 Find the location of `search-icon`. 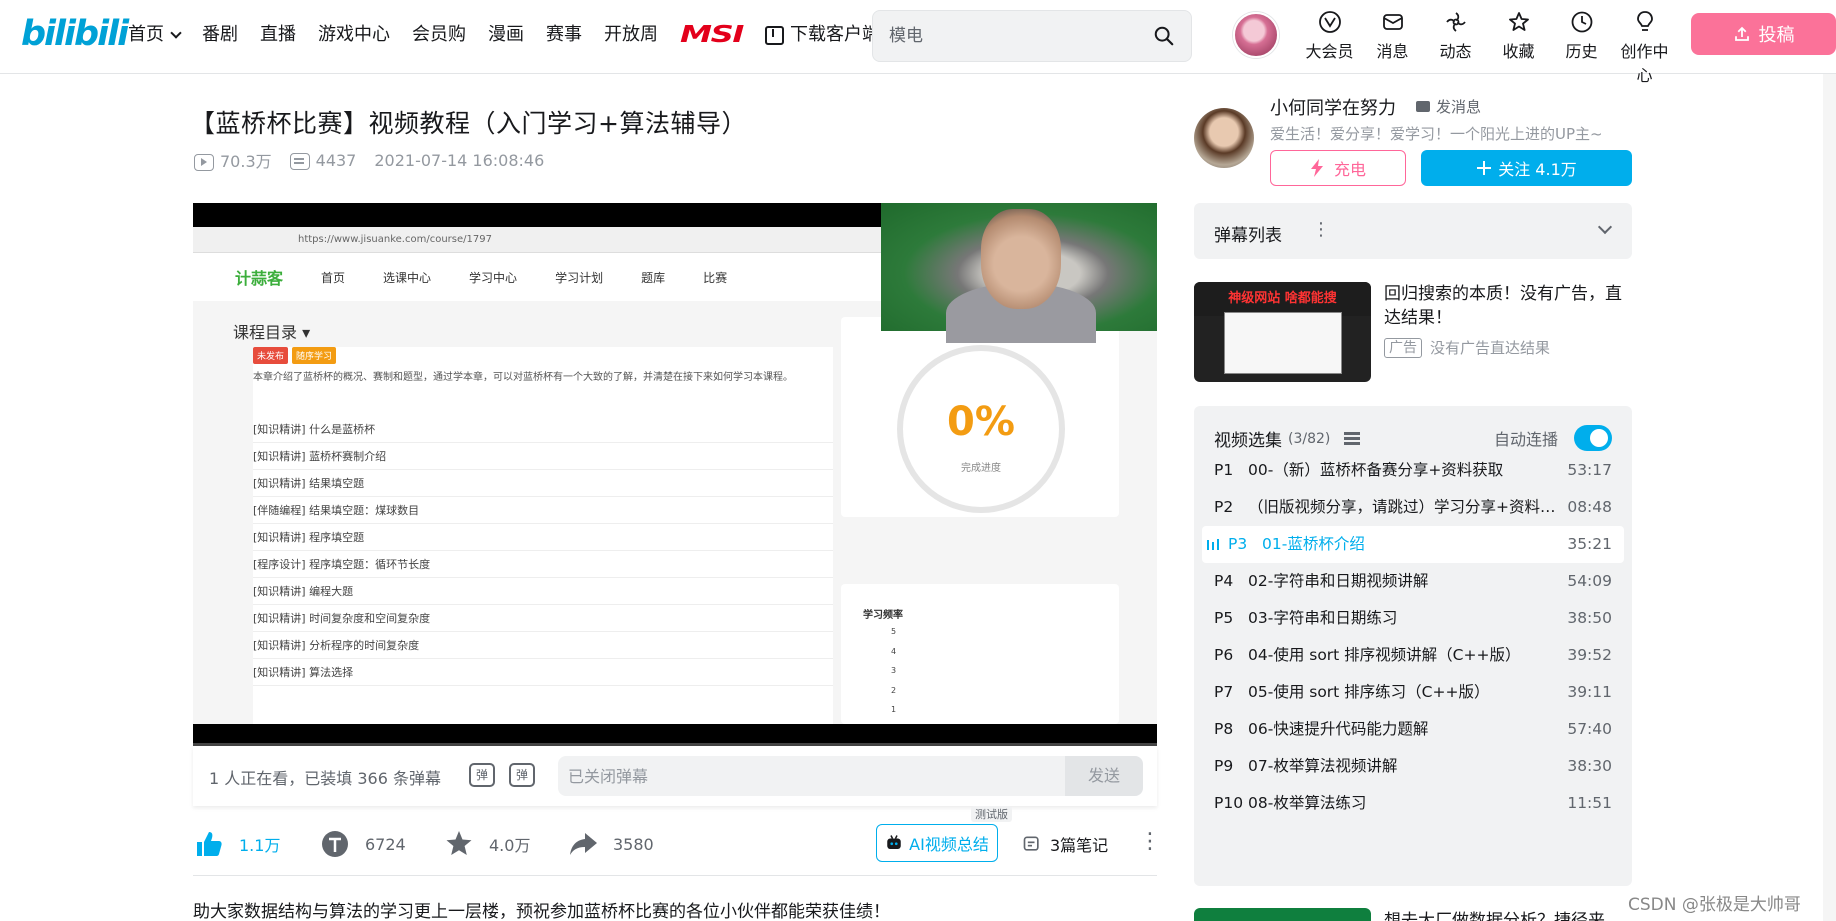

search-icon is located at coordinates (1164, 36).